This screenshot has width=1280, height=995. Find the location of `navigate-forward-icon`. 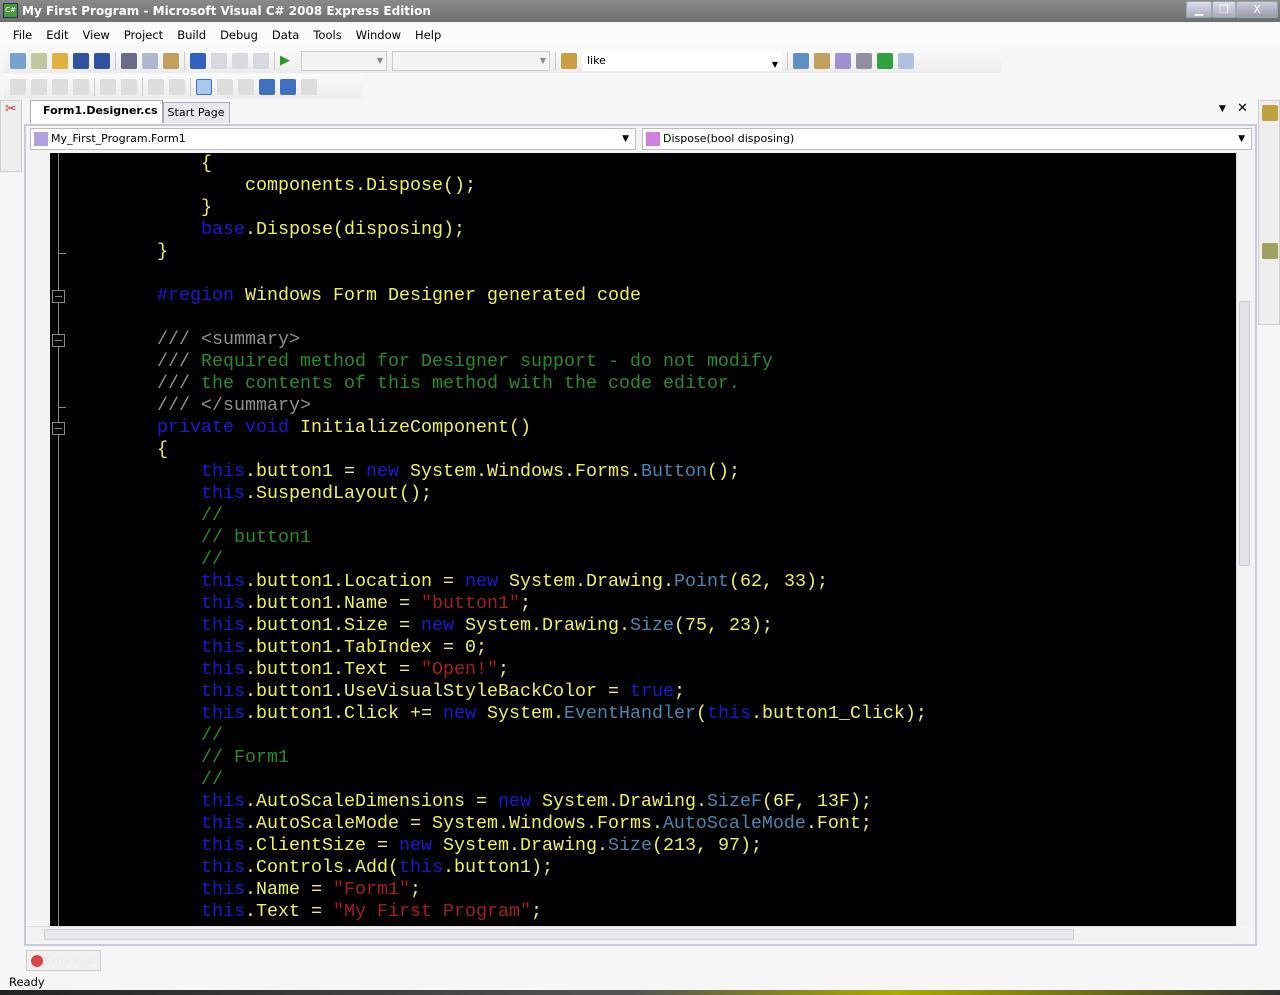

navigate-forward-icon is located at coordinates (261, 60).